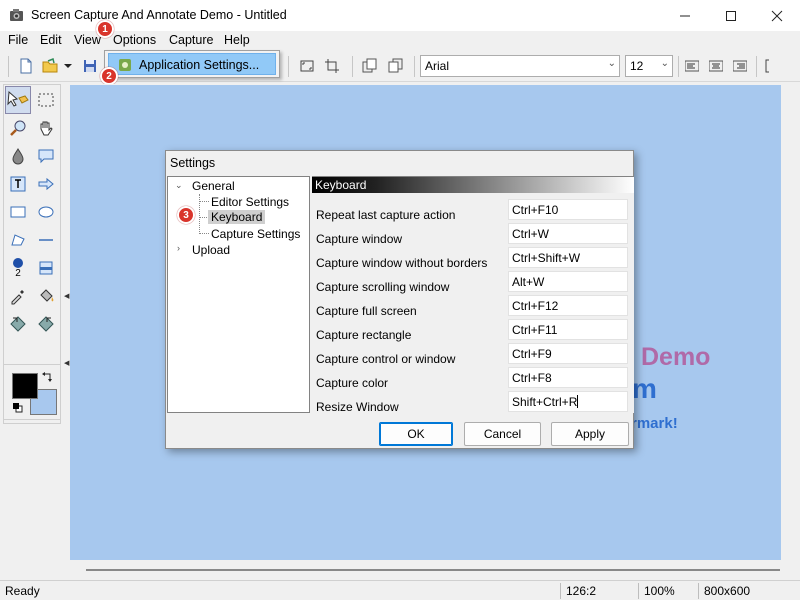 This screenshot has width=800, height=600. I want to click on ok-button: OK, so click(416, 434).